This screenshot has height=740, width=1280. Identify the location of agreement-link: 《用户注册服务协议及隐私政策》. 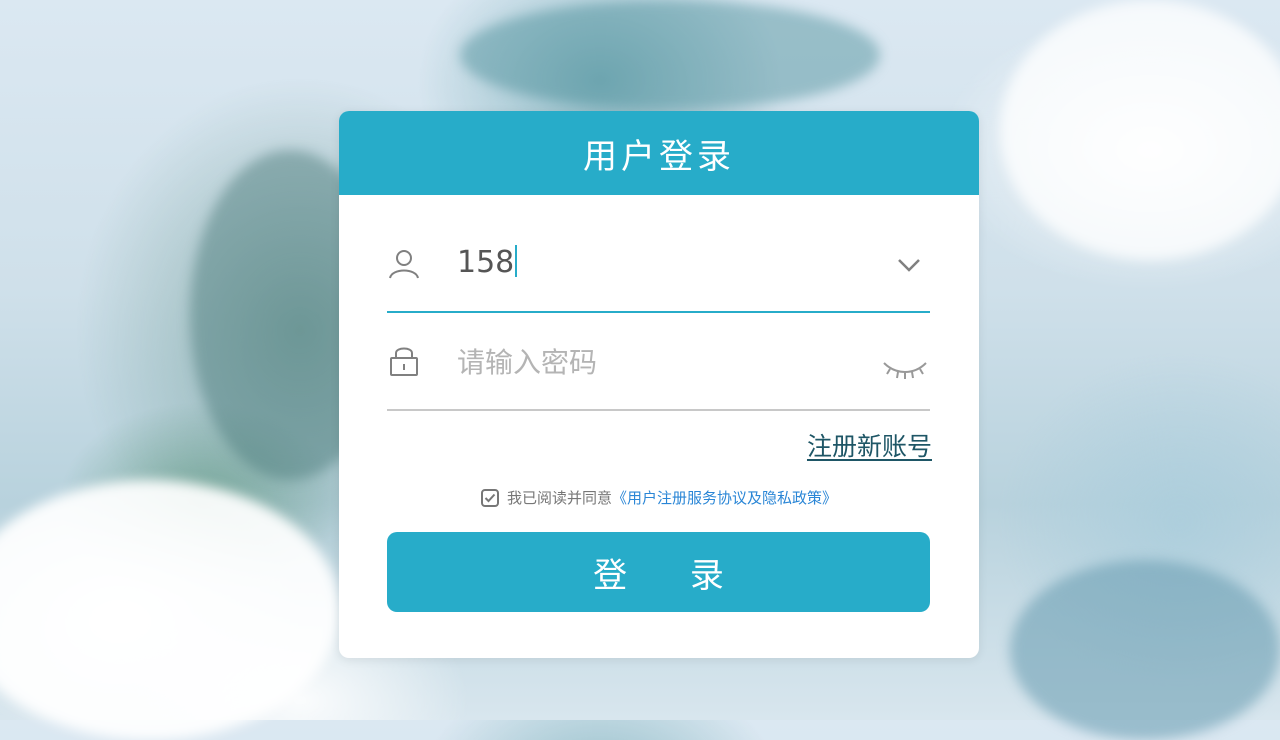
(724, 497).